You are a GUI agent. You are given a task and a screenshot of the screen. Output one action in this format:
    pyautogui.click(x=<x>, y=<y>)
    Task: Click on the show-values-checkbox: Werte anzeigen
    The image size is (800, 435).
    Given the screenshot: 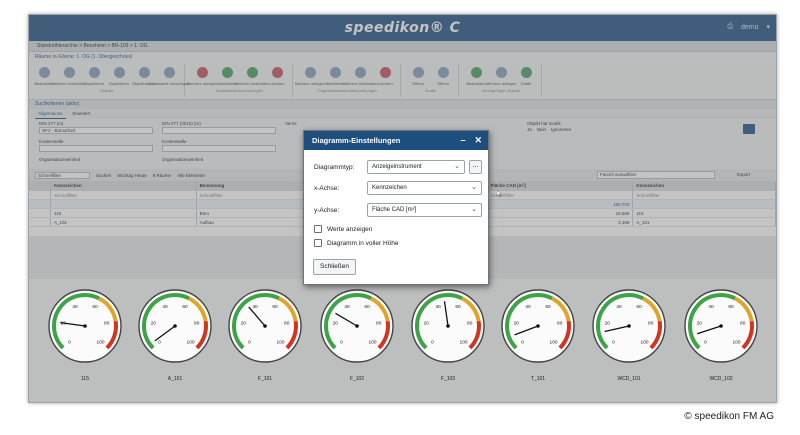 What is the action you would take?
    pyautogui.click(x=343, y=229)
    